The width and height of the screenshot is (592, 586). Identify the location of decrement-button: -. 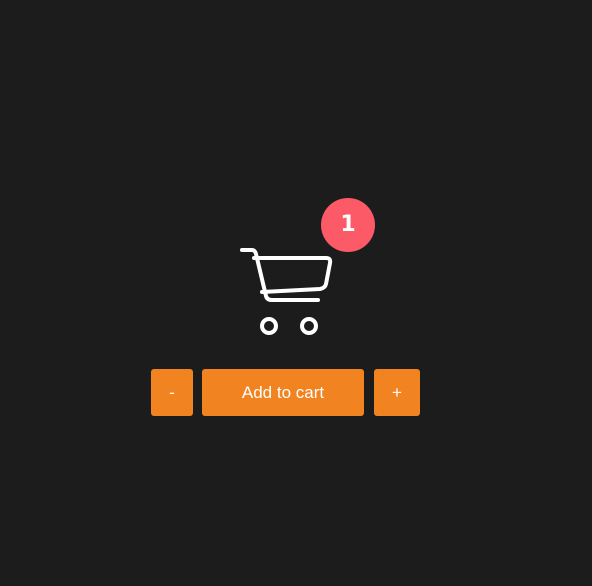
(172, 392).